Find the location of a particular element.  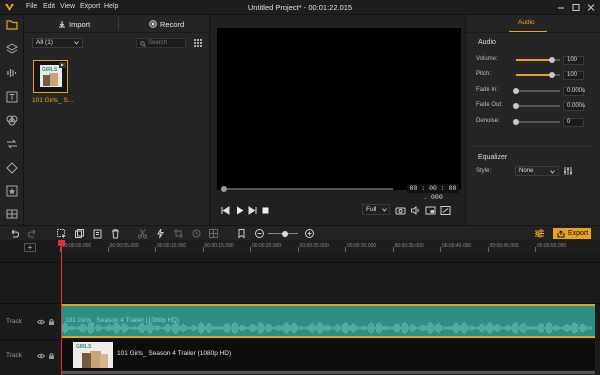

export-icon is located at coordinates (561, 233).